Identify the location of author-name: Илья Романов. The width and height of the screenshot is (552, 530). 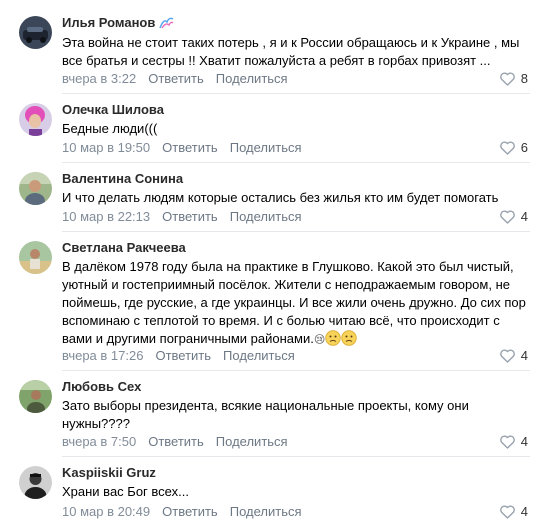
(108, 22).